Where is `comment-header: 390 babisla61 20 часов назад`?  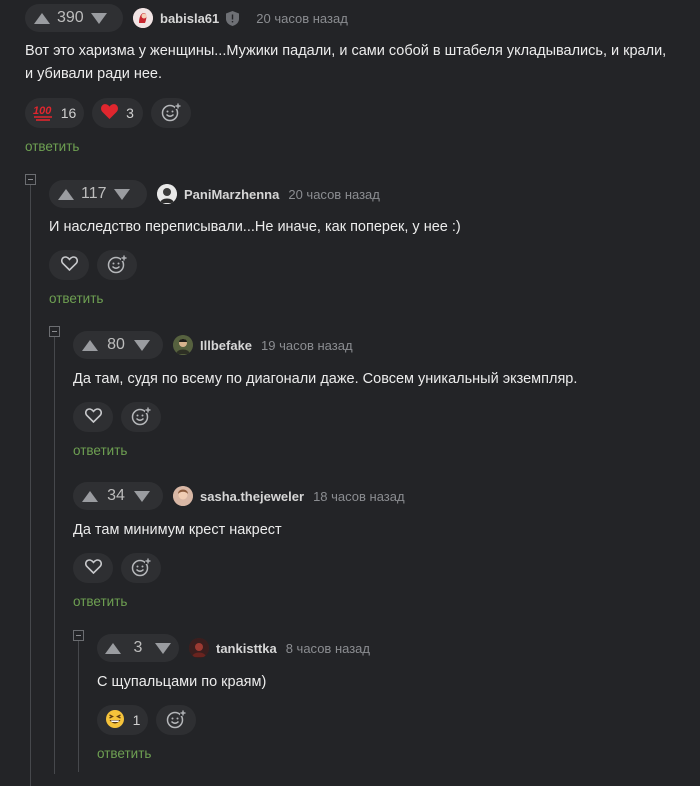
comment-header: 390 babisla61 20 часов назад is located at coordinates (186, 18).